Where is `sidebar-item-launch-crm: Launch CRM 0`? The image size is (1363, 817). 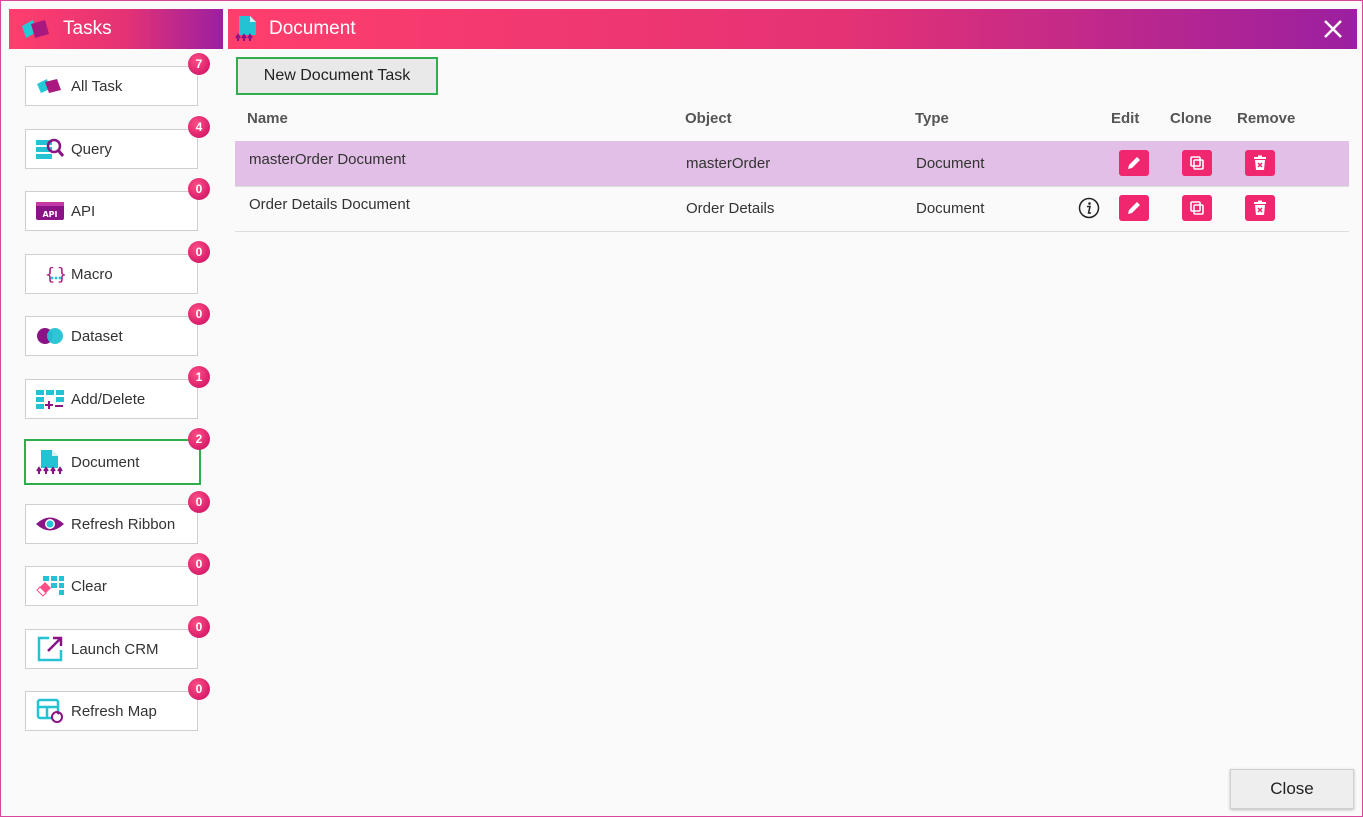
sidebar-item-launch-crm: Launch CRM 0 is located at coordinates (117, 642).